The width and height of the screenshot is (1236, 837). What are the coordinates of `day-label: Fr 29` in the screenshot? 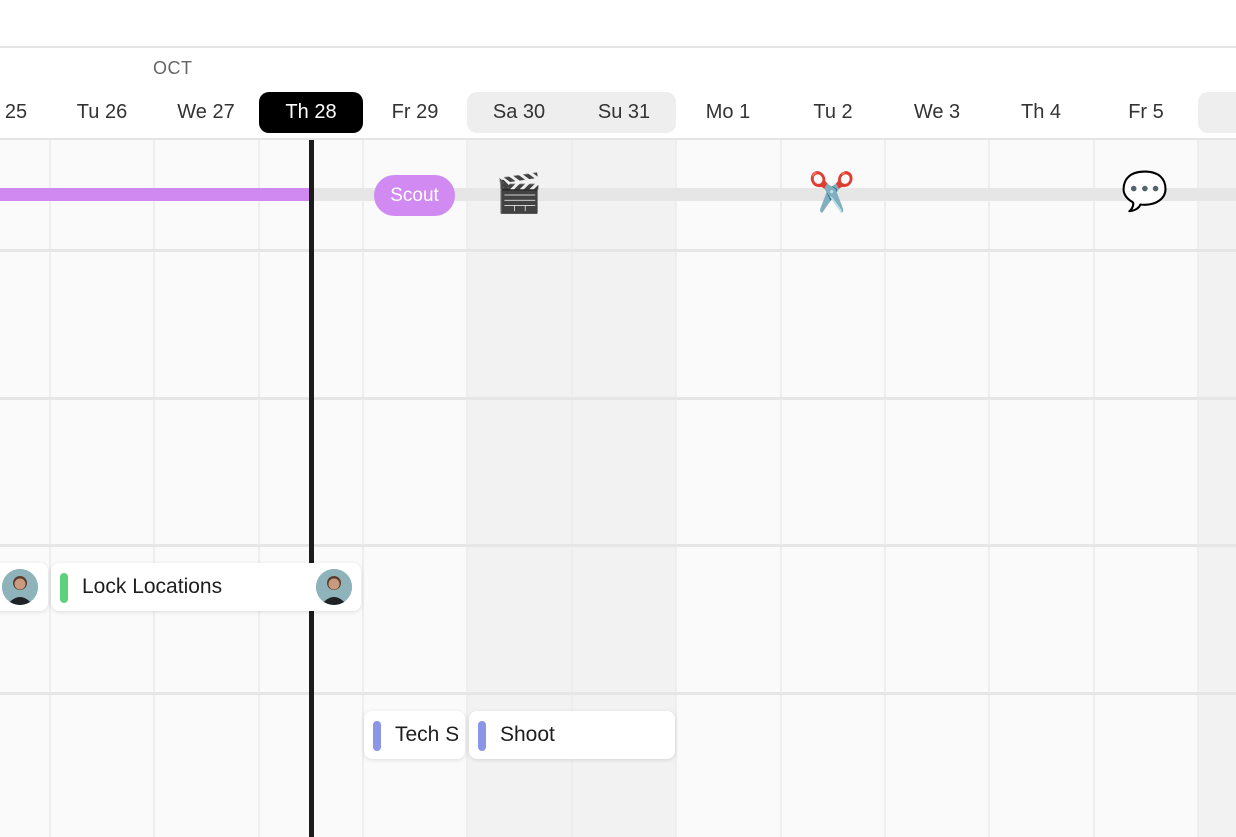 It's located at (415, 112).